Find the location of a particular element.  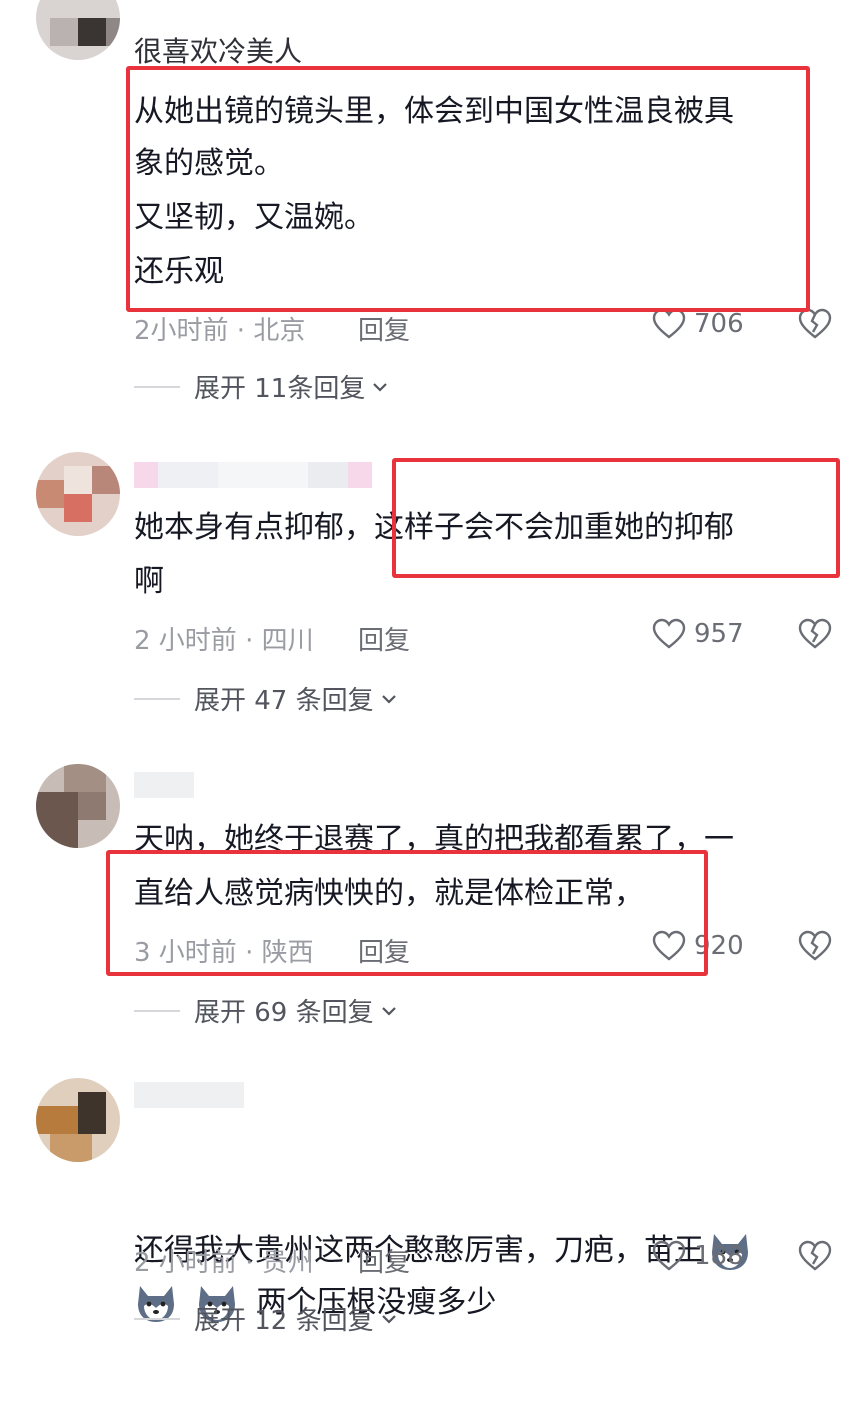

like-button: 188 is located at coordinates (698, 1256).